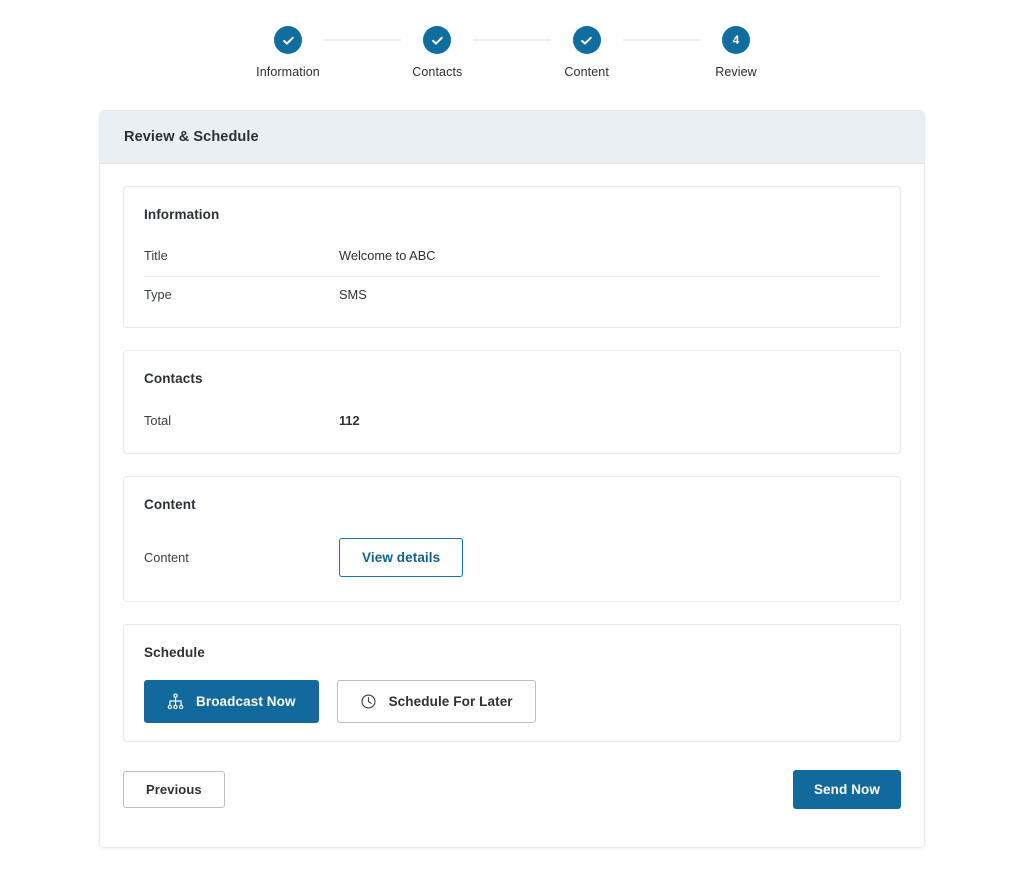 This screenshot has width=1024, height=872. I want to click on send-now-button: Send Now, so click(846, 789).